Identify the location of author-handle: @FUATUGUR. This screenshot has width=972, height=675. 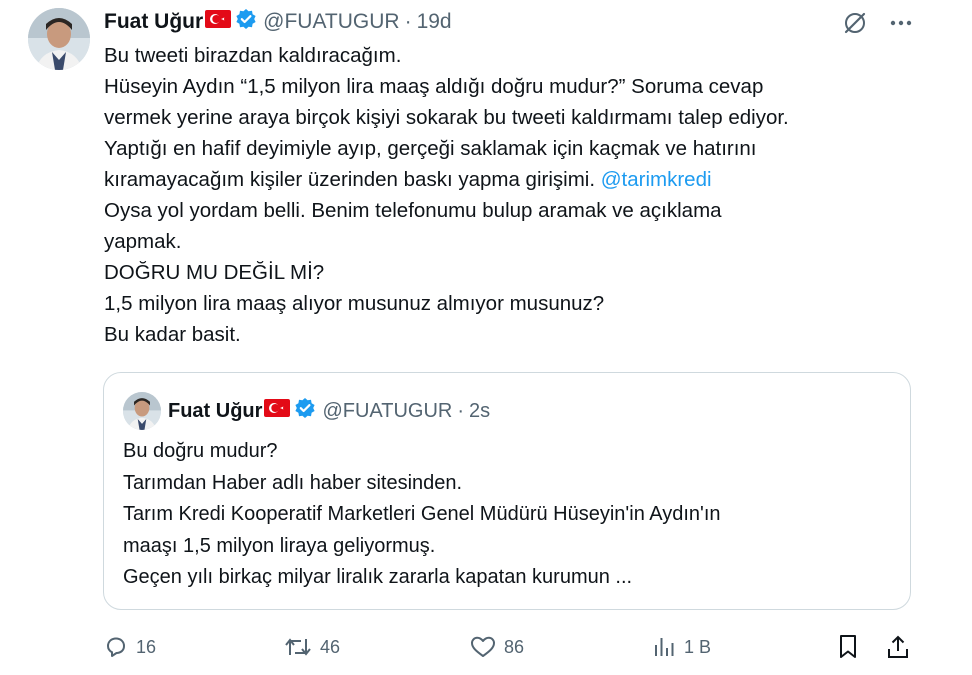
(331, 22).